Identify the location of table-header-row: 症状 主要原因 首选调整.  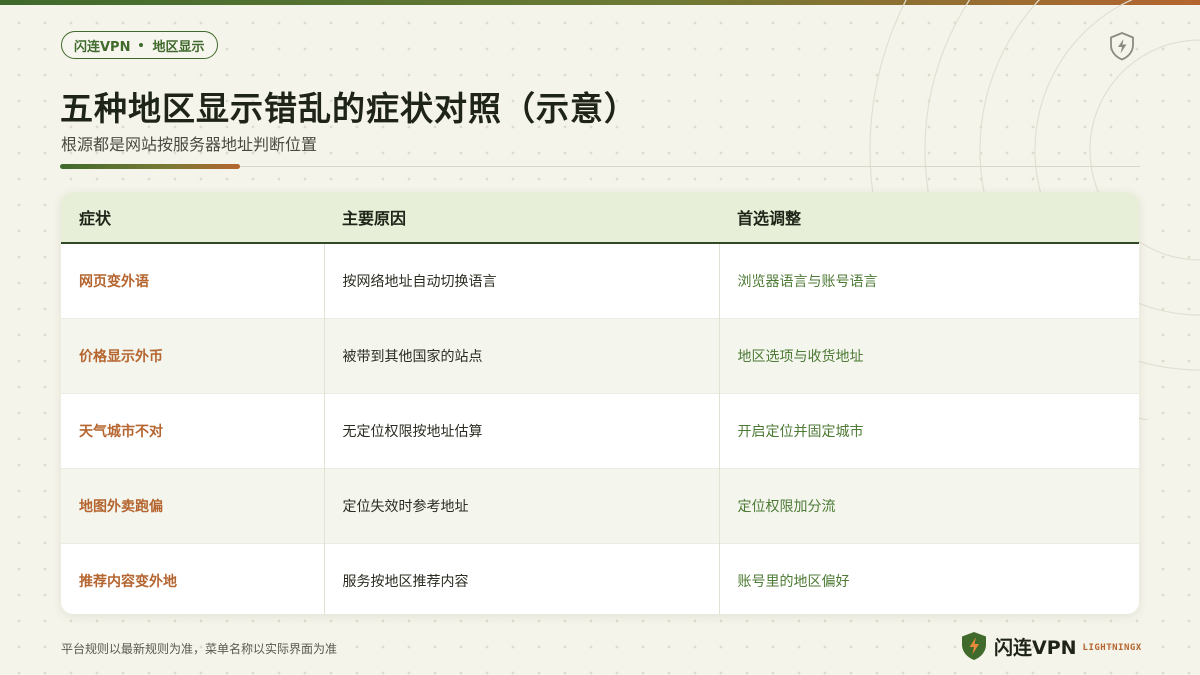
(600, 218).